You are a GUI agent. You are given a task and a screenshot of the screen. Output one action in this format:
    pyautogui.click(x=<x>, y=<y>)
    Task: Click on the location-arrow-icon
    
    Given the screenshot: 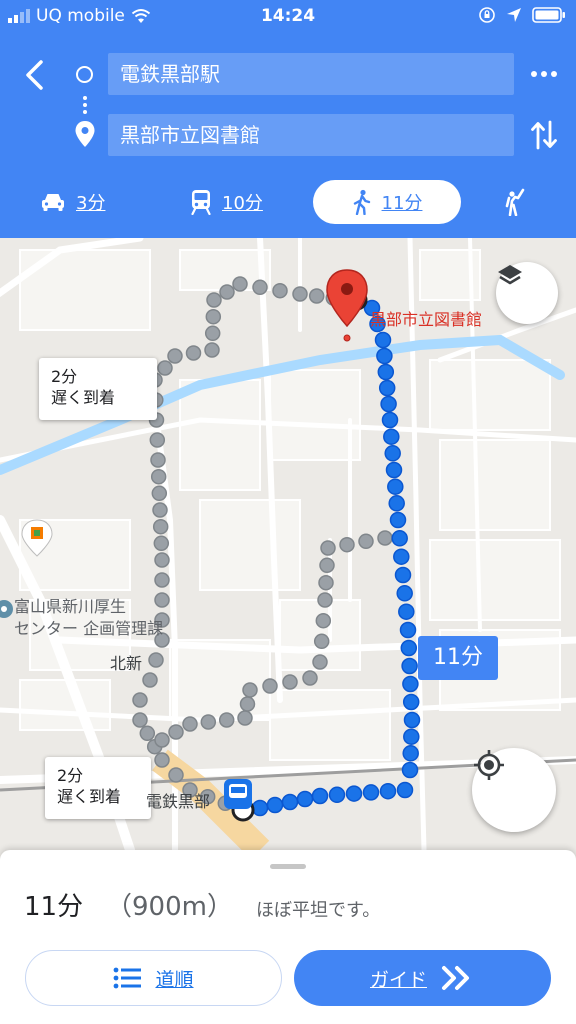 What is the action you would take?
    pyautogui.click(x=514, y=15)
    